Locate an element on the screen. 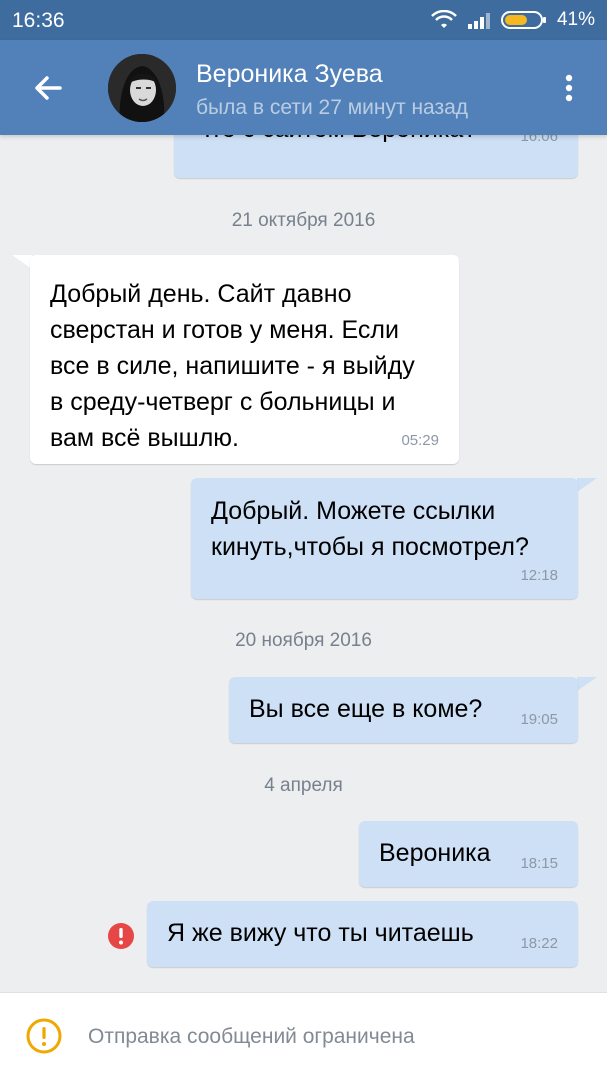 The image size is (607, 1080). message-line: Добрый. Можете ссылки is located at coordinates (353, 511).